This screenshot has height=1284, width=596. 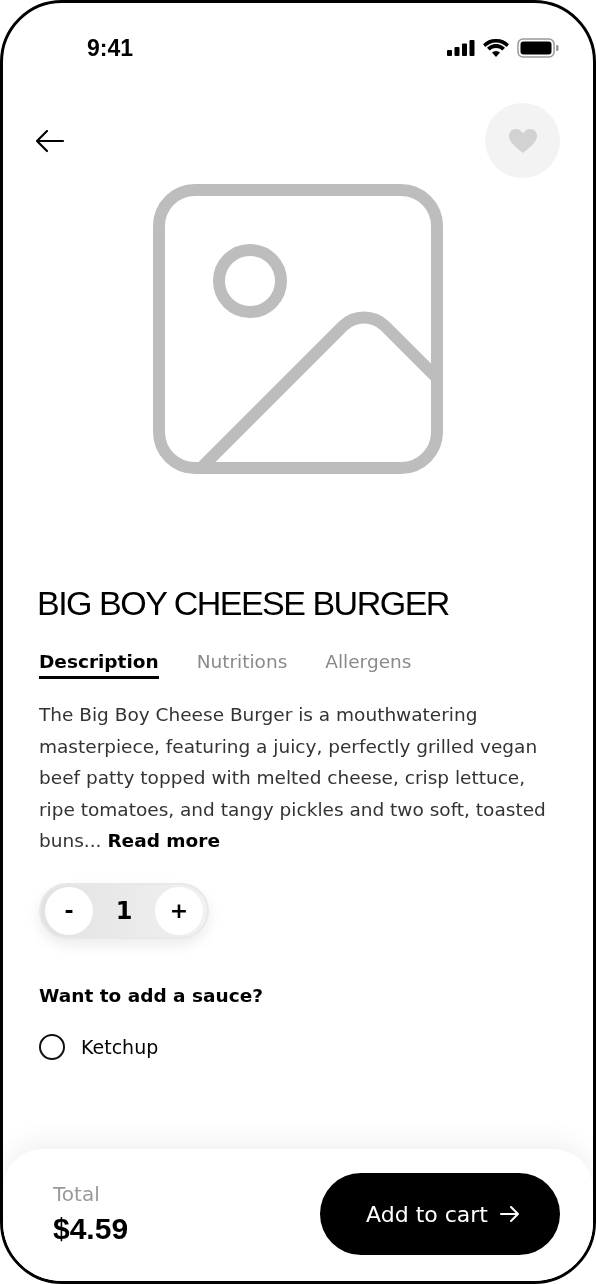 What do you see at coordinates (120, 1046) in the screenshot?
I see `option-label: Ketchup` at bounding box center [120, 1046].